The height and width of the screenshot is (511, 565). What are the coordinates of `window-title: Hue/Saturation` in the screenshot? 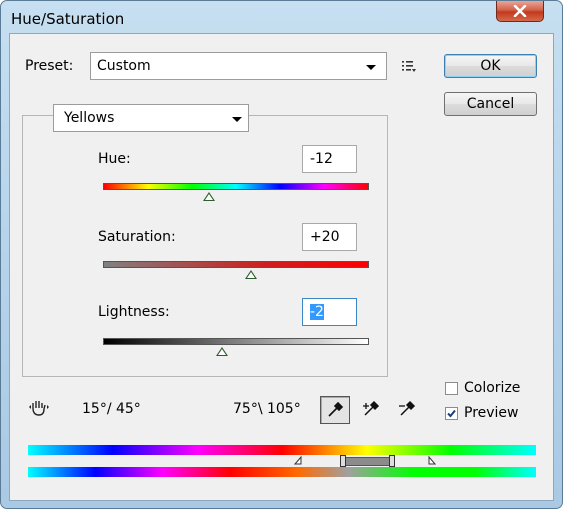 It's located at (68, 19).